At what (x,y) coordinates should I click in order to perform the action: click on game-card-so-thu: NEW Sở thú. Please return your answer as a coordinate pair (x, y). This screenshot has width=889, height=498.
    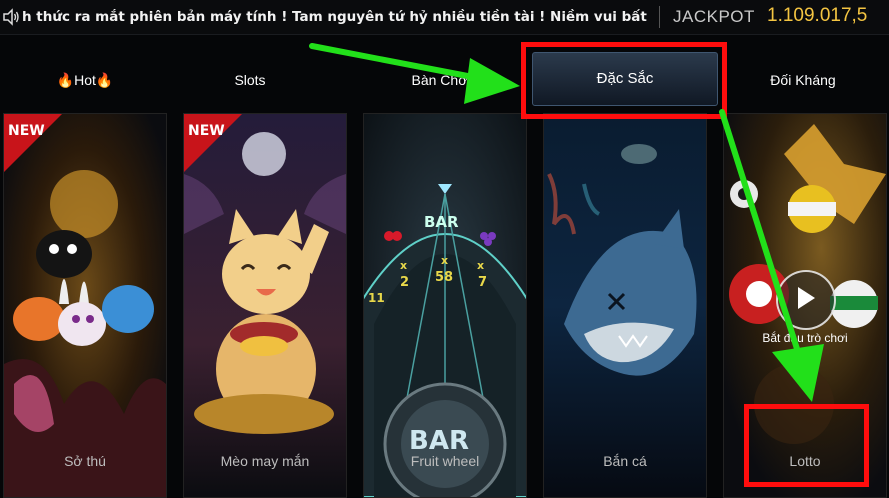
    Looking at the image, I should click on (85, 305).